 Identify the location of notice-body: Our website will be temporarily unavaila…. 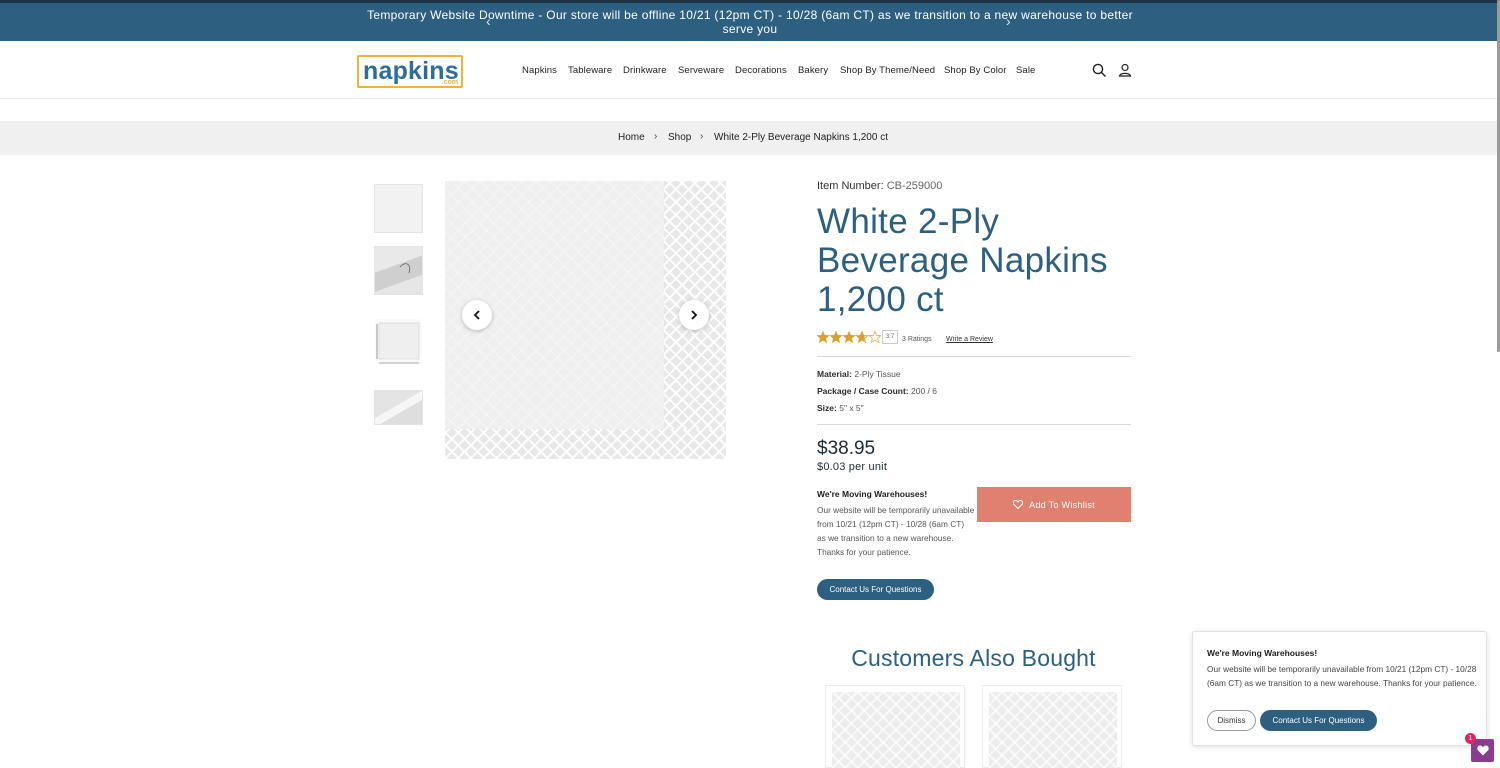
(896, 531).